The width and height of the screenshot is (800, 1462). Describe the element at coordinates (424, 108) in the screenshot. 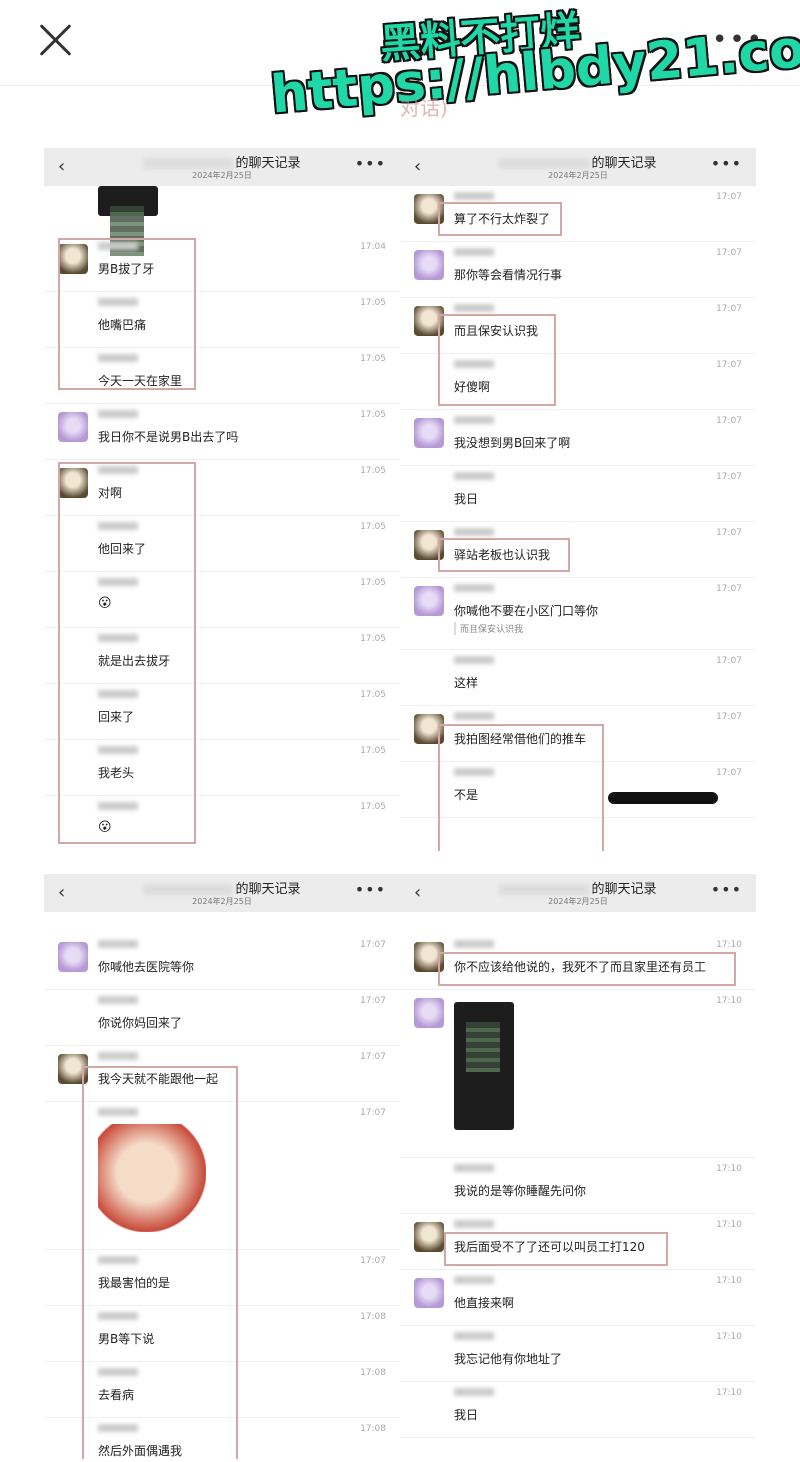

I see `faded-caption: 对话)` at that location.